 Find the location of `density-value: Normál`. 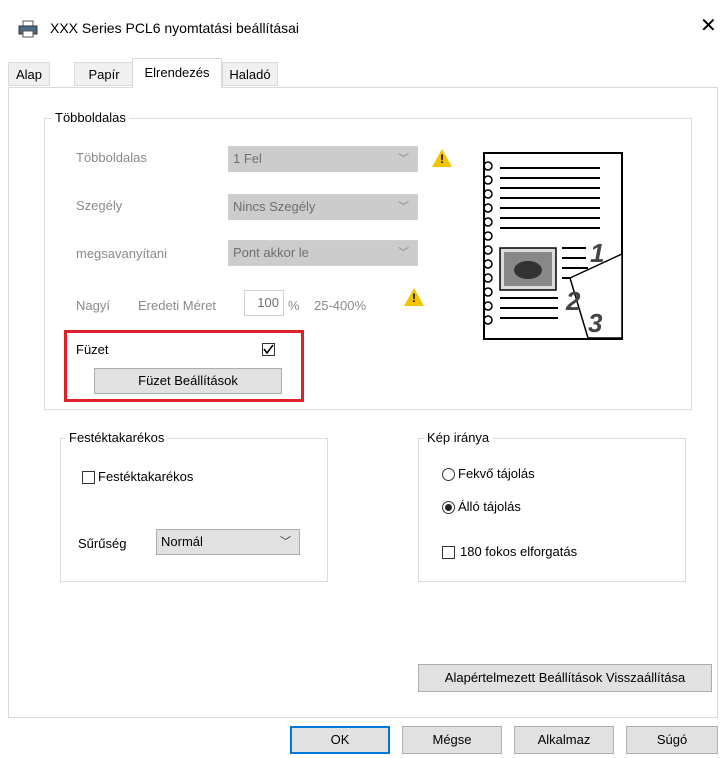

density-value: Normál is located at coordinates (182, 541).